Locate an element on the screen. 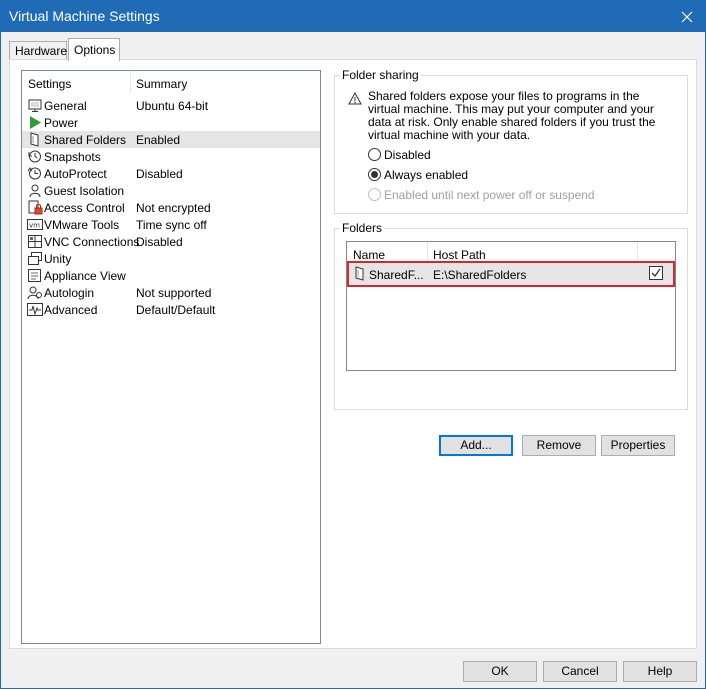 This screenshot has height=689, width=706. column-header-summary: Summary is located at coordinates (161, 84).